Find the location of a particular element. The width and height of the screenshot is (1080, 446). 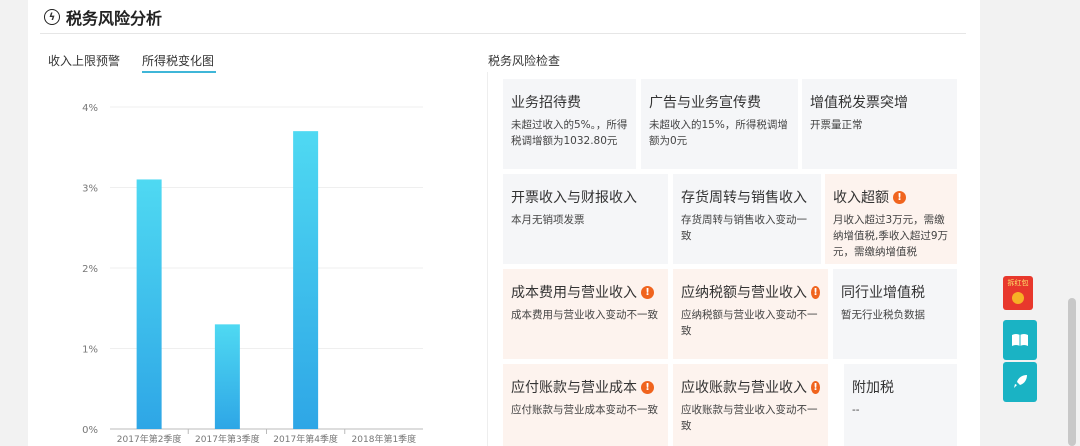

rocket-button is located at coordinates (1020, 382).